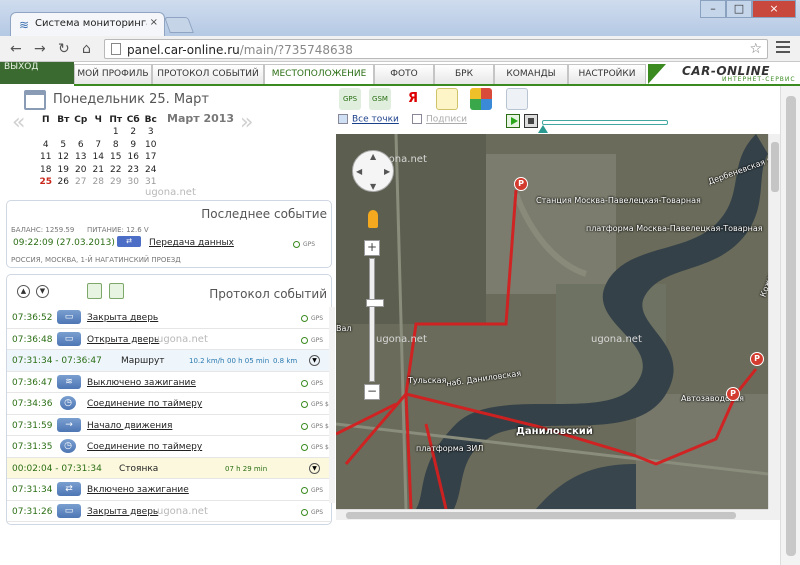 The width and height of the screenshot is (800, 565). I want to click on tab-profile: Мой профиль, so click(113, 74).